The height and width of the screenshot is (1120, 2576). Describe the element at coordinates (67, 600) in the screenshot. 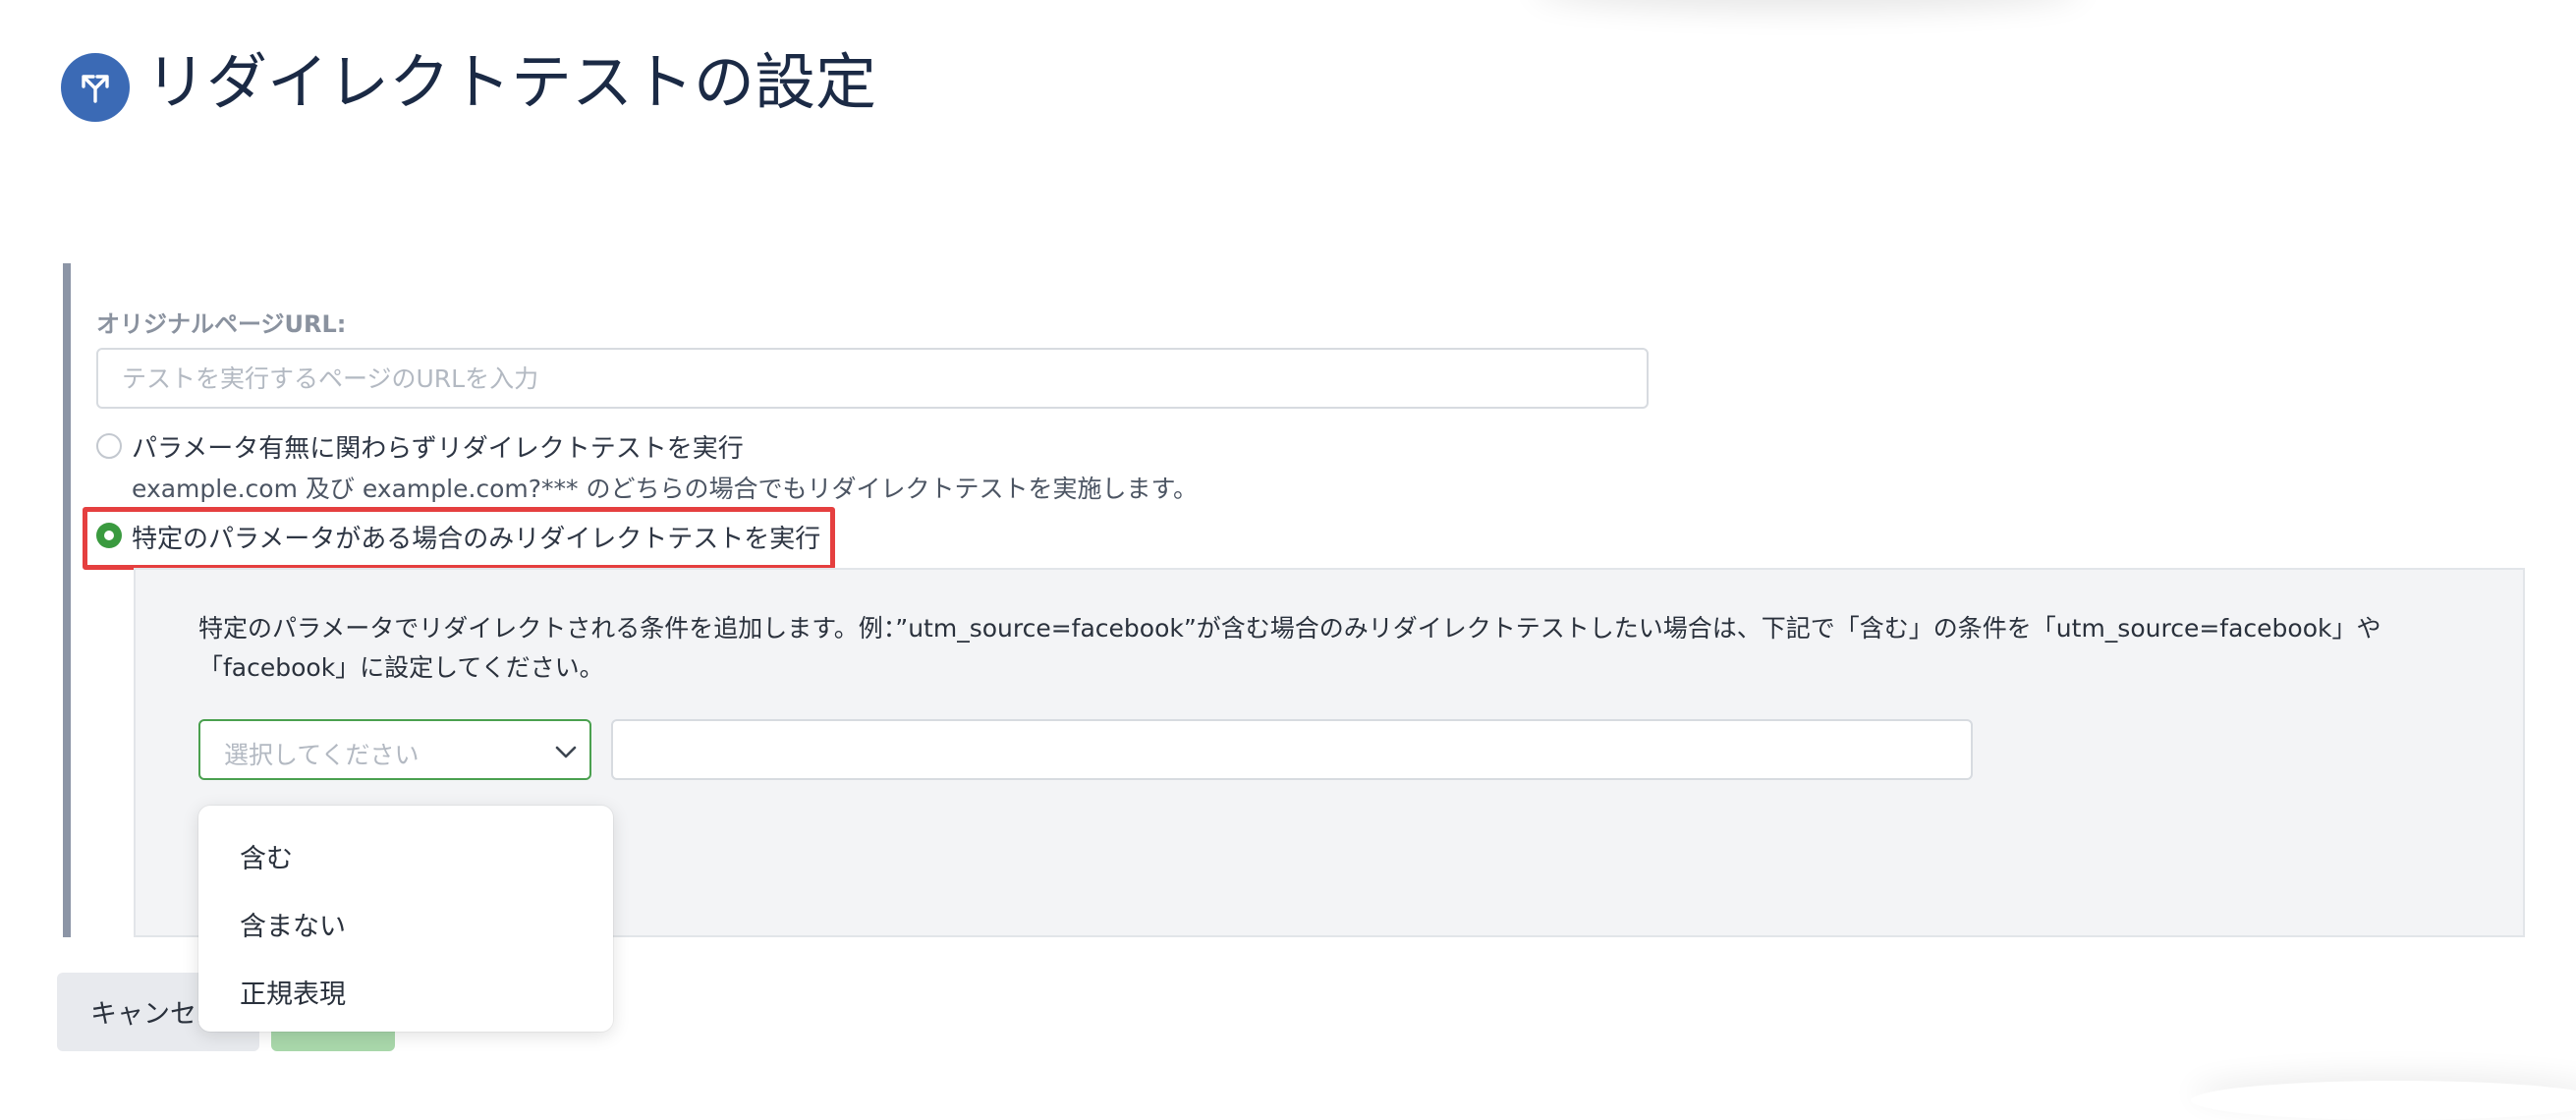

I see `panel-accent-bar` at that location.